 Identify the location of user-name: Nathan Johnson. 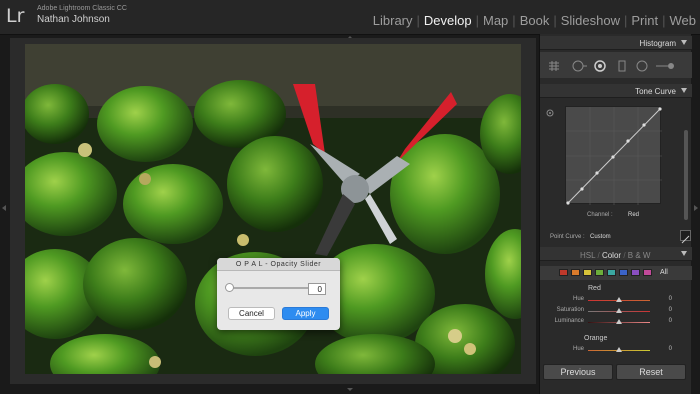
(73, 19).